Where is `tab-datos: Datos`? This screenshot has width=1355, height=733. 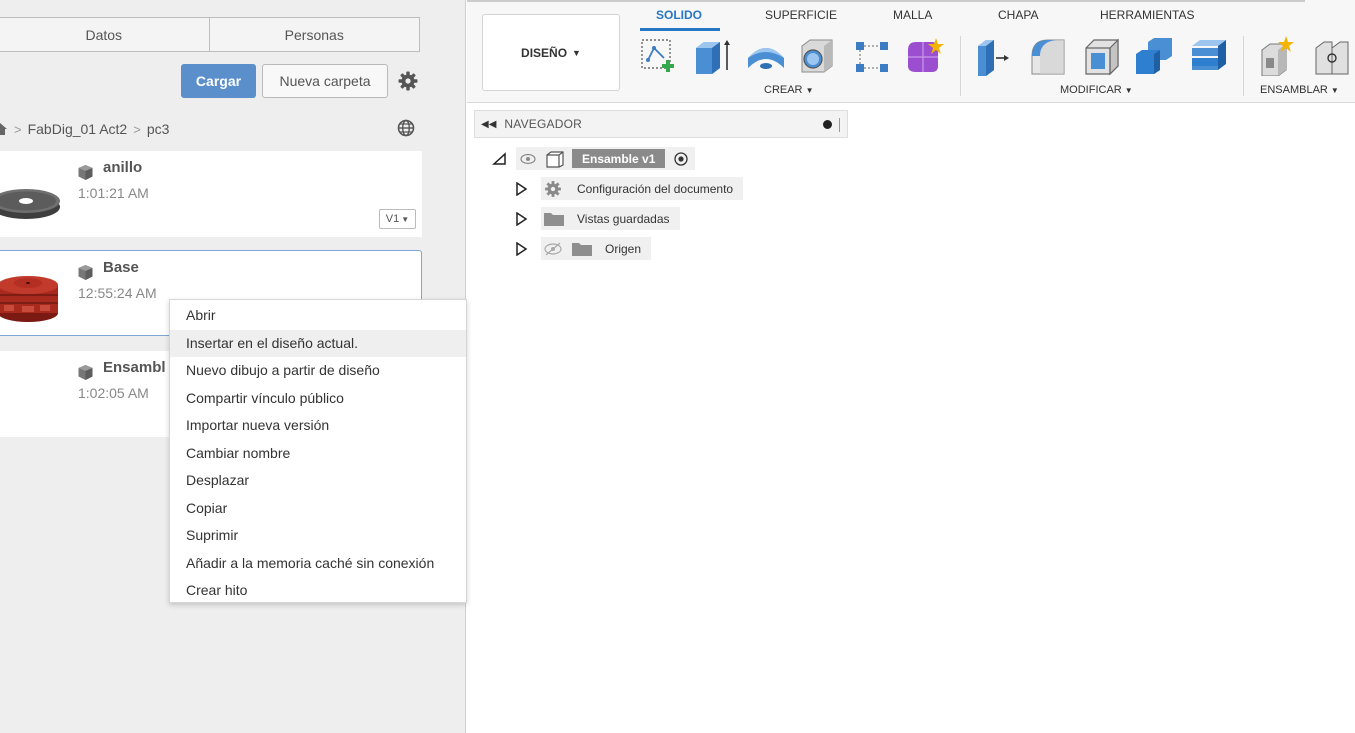
tab-datos: Datos is located at coordinates (104, 34).